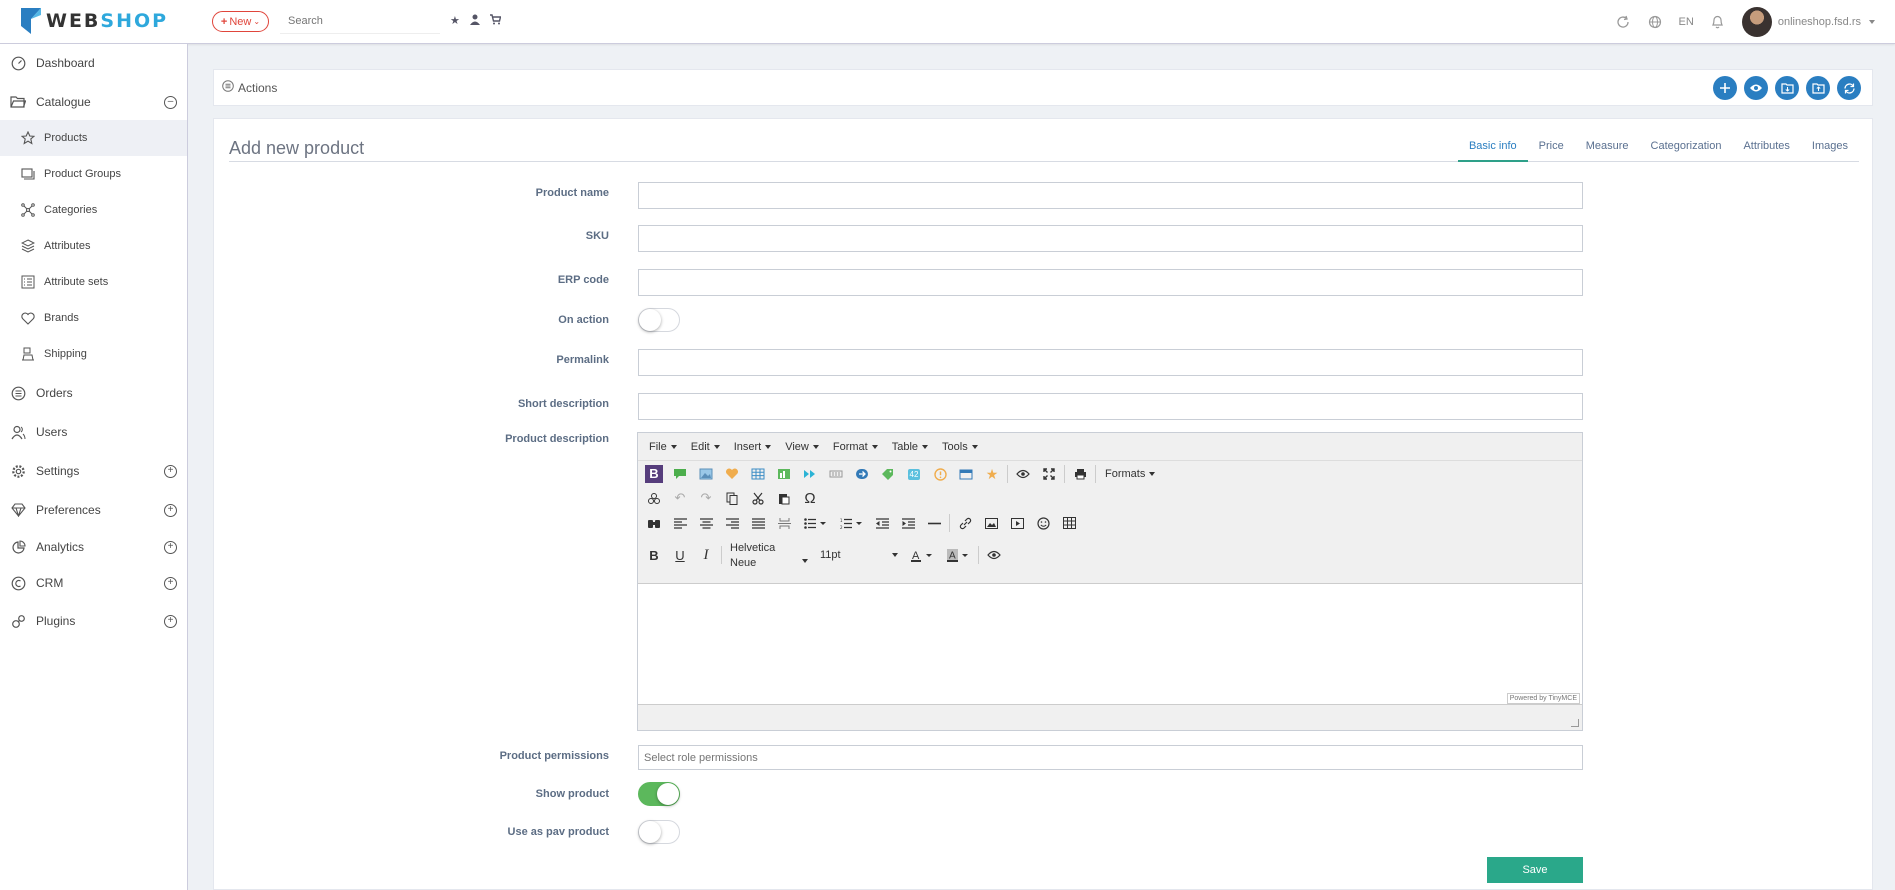  What do you see at coordinates (1756, 88) in the screenshot?
I see `preview-button` at bounding box center [1756, 88].